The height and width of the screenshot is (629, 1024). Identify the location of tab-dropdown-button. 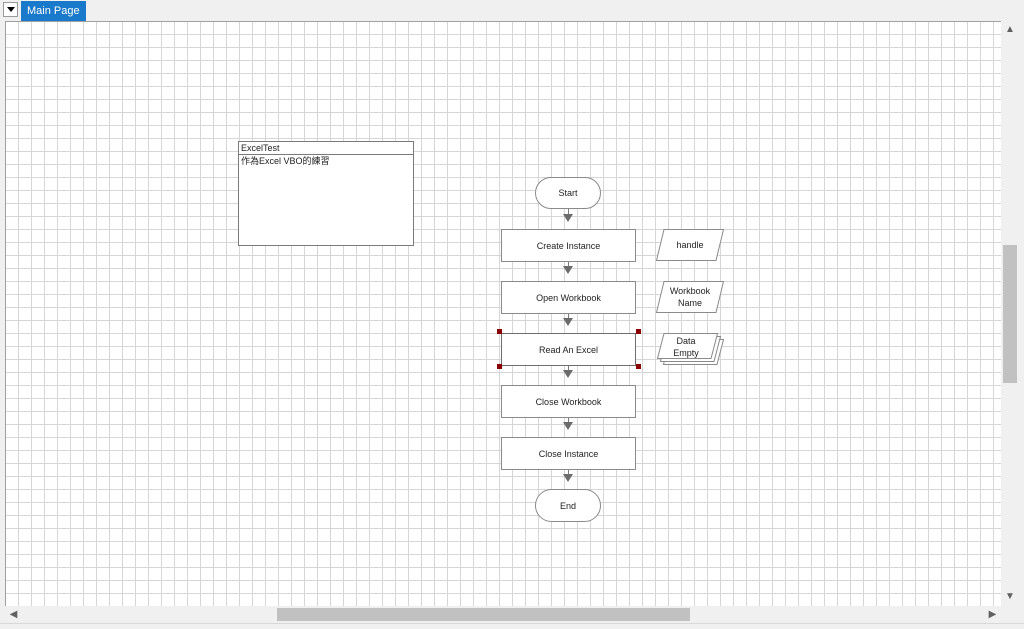
(10, 9).